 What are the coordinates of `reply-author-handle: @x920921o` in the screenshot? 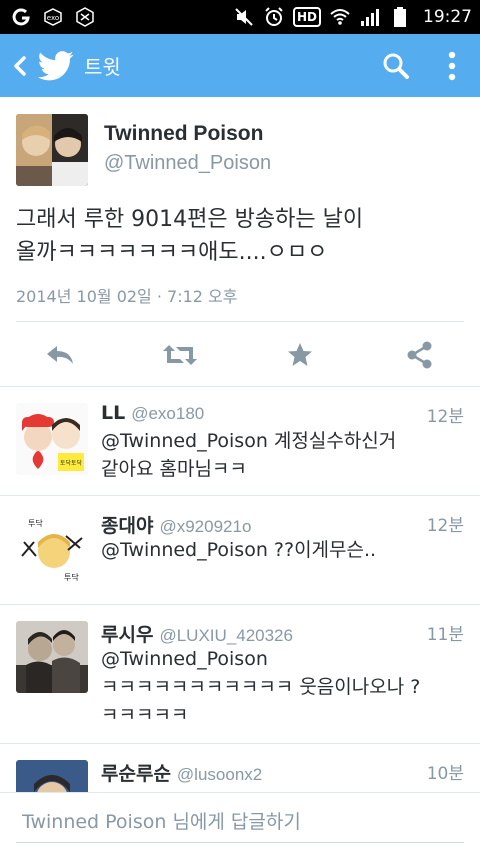 It's located at (205, 527).